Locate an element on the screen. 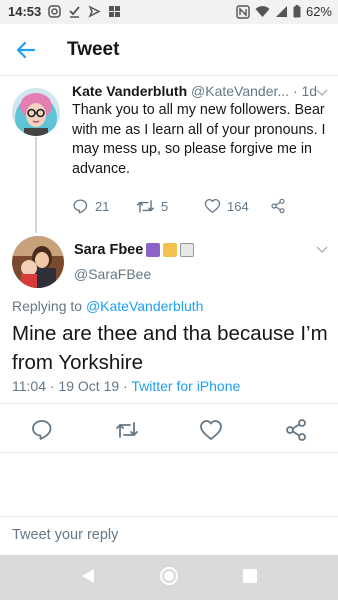 Image resolution: width=338 pixels, height=600 pixels. reply-input: Tweet your reply is located at coordinates (65, 535).